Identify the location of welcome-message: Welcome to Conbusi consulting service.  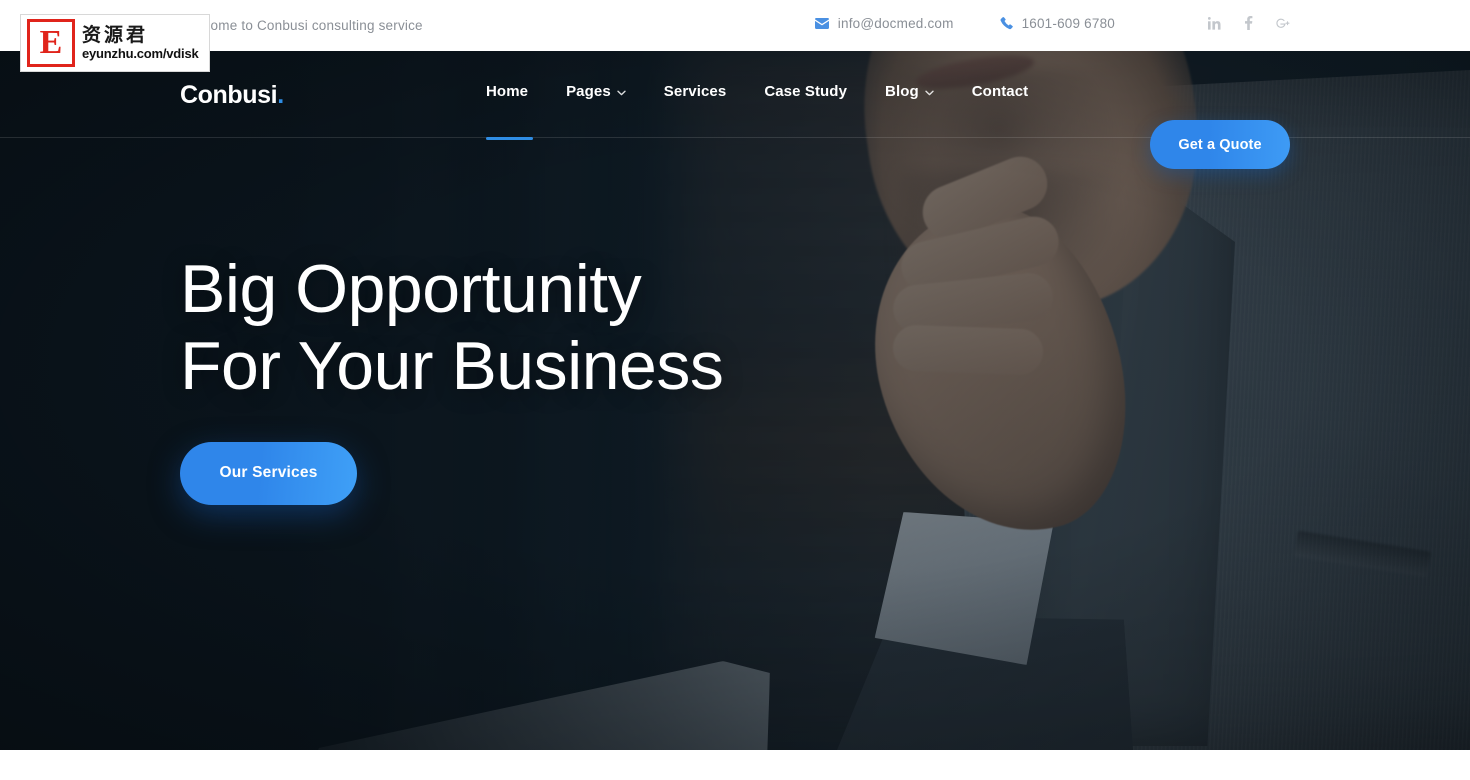
(301, 25).